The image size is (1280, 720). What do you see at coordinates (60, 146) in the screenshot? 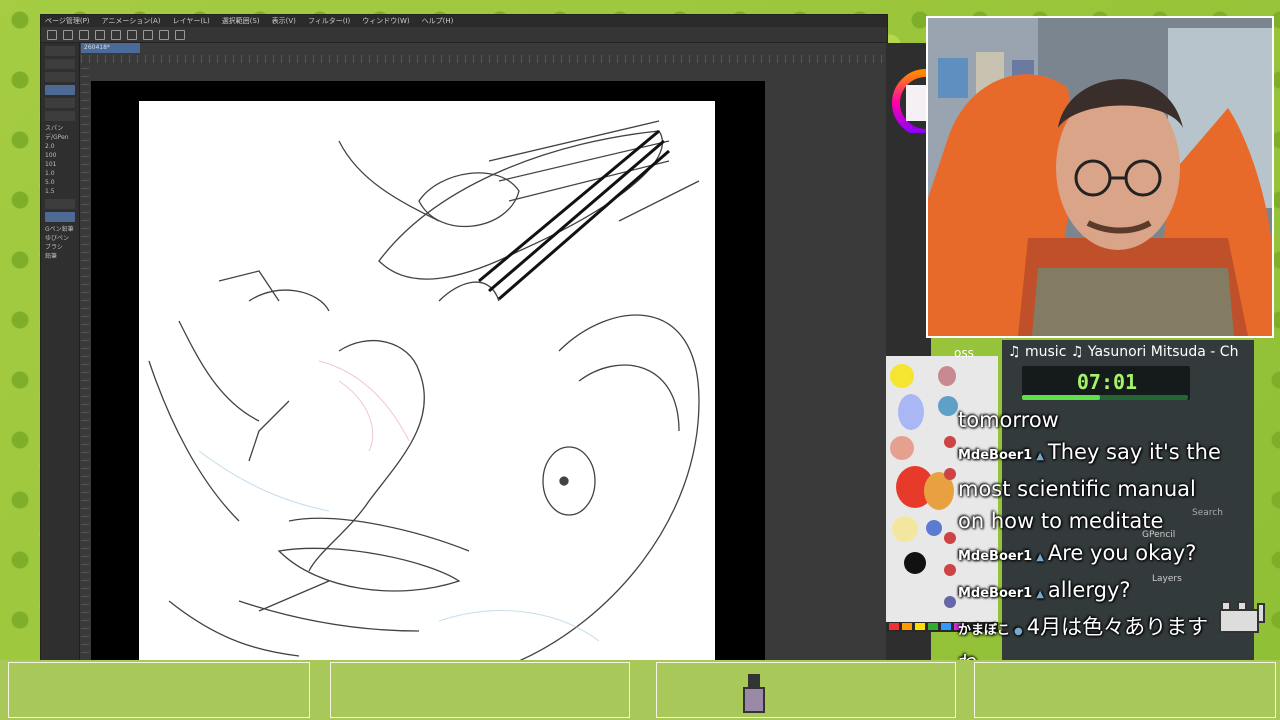
I see `brush-size-value: 2.0` at bounding box center [60, 146].